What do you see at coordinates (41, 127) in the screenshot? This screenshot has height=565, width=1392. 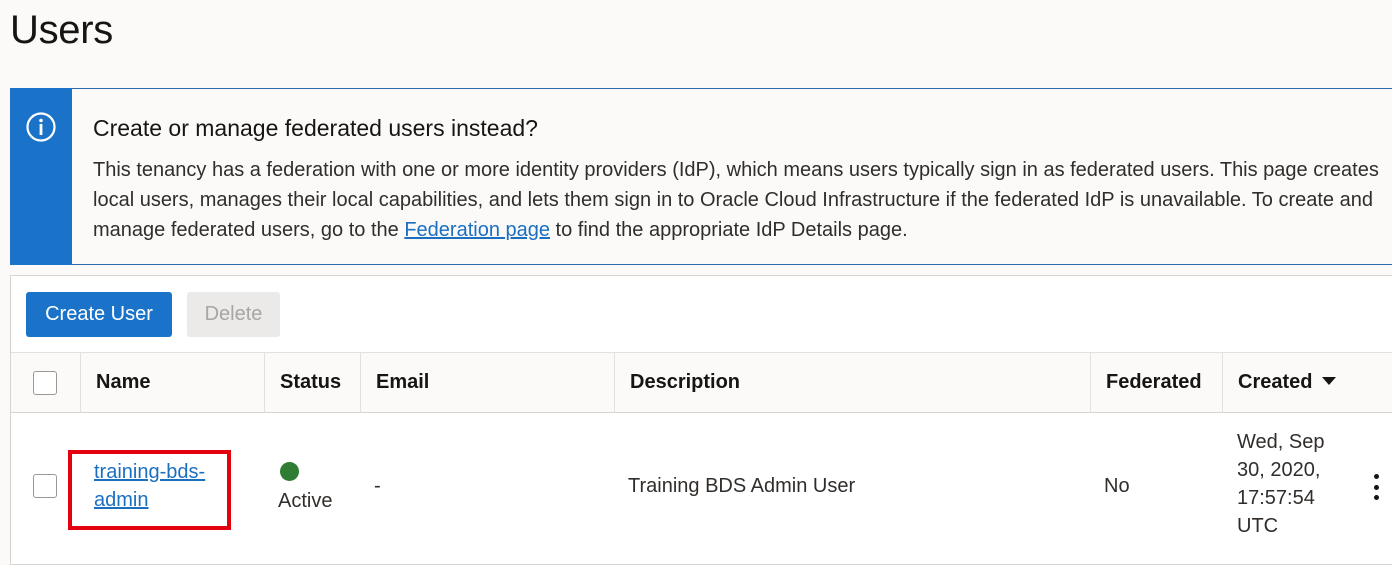 I see `info-icon` at bounding box center [41, 127].